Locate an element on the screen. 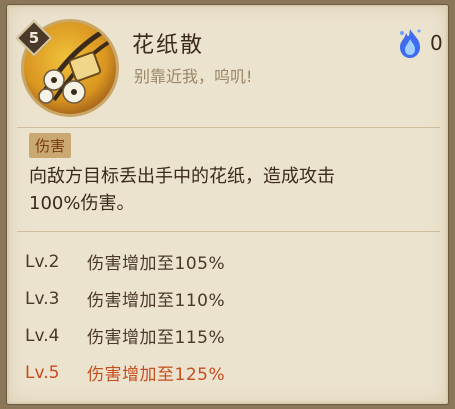  level-label: Lv.3 is located at coordinates (42, 298).